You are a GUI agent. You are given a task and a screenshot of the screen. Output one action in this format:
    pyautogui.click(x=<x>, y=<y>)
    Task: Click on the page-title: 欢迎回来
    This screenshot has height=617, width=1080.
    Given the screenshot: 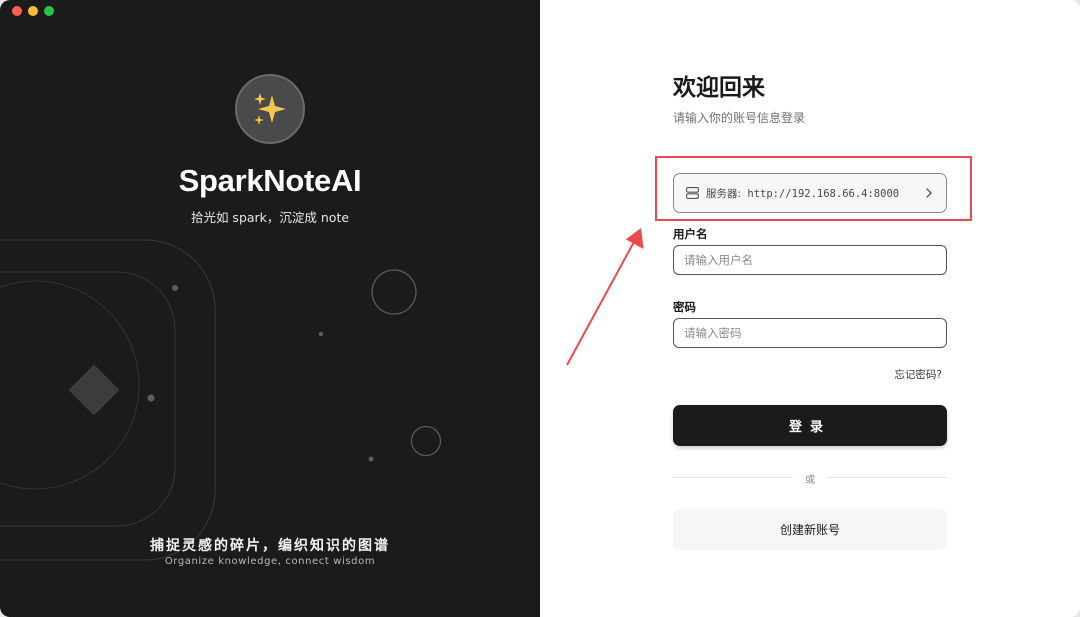 What is the action you would take?
    pyautogui.click(x=719, y=88)
    